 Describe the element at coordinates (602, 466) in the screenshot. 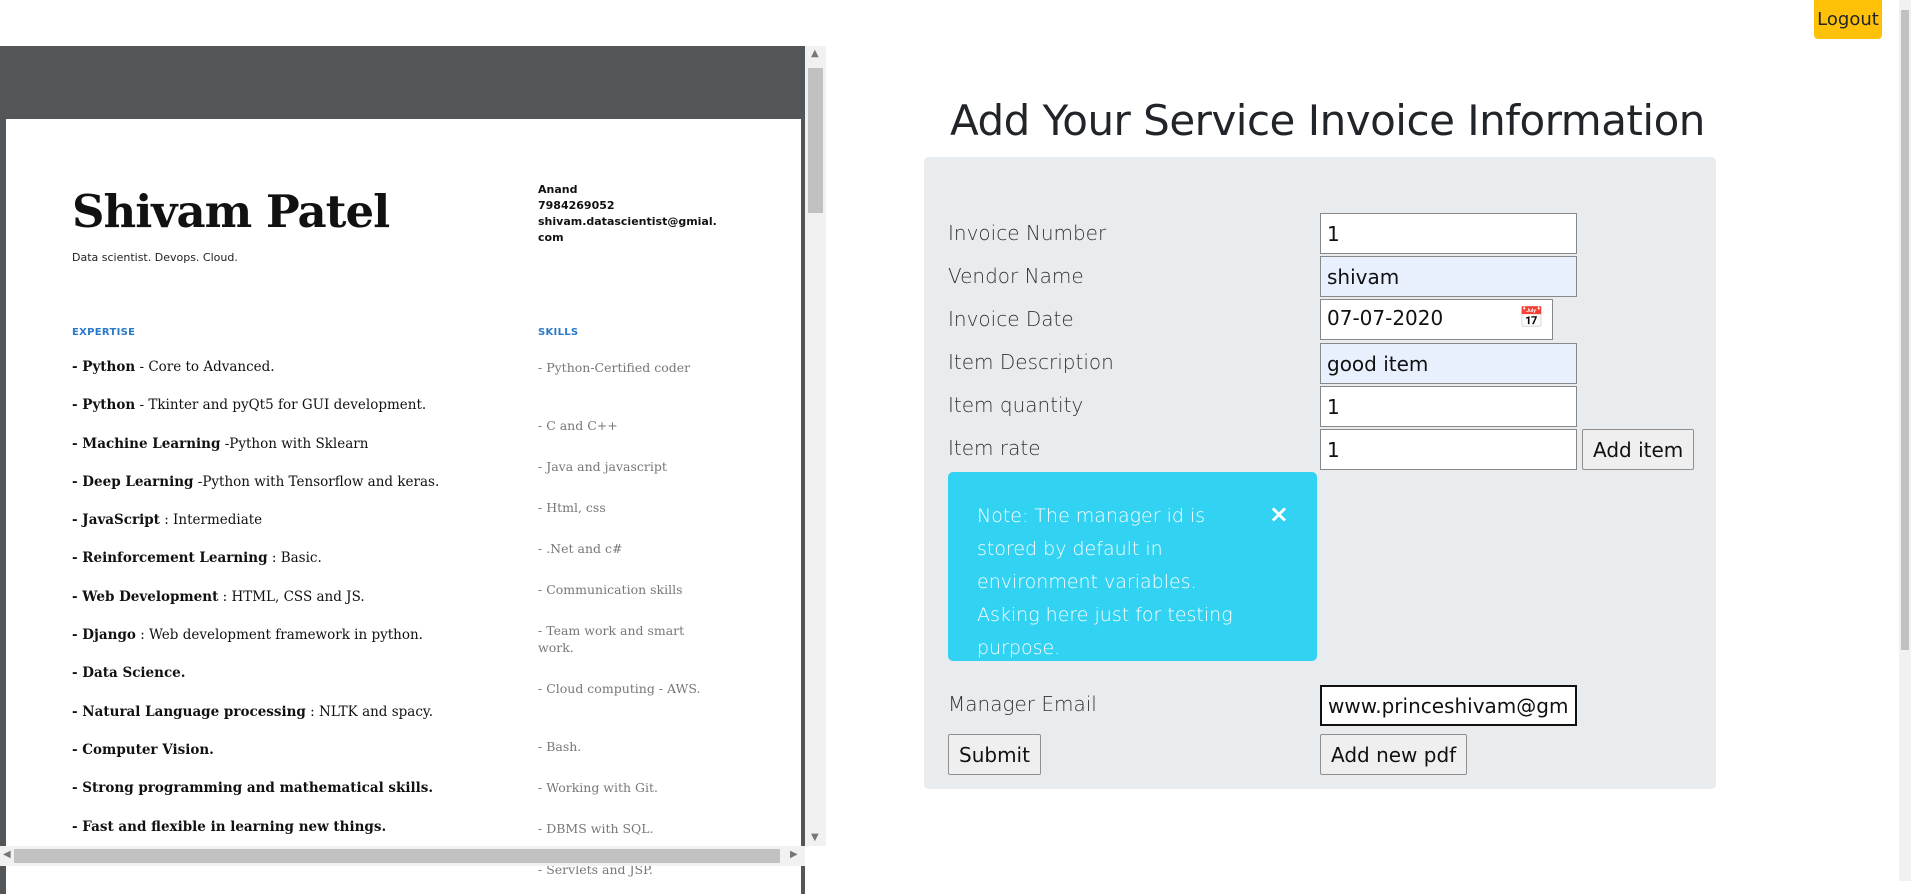

I see `skill-item: - Java and javascript` at that location.